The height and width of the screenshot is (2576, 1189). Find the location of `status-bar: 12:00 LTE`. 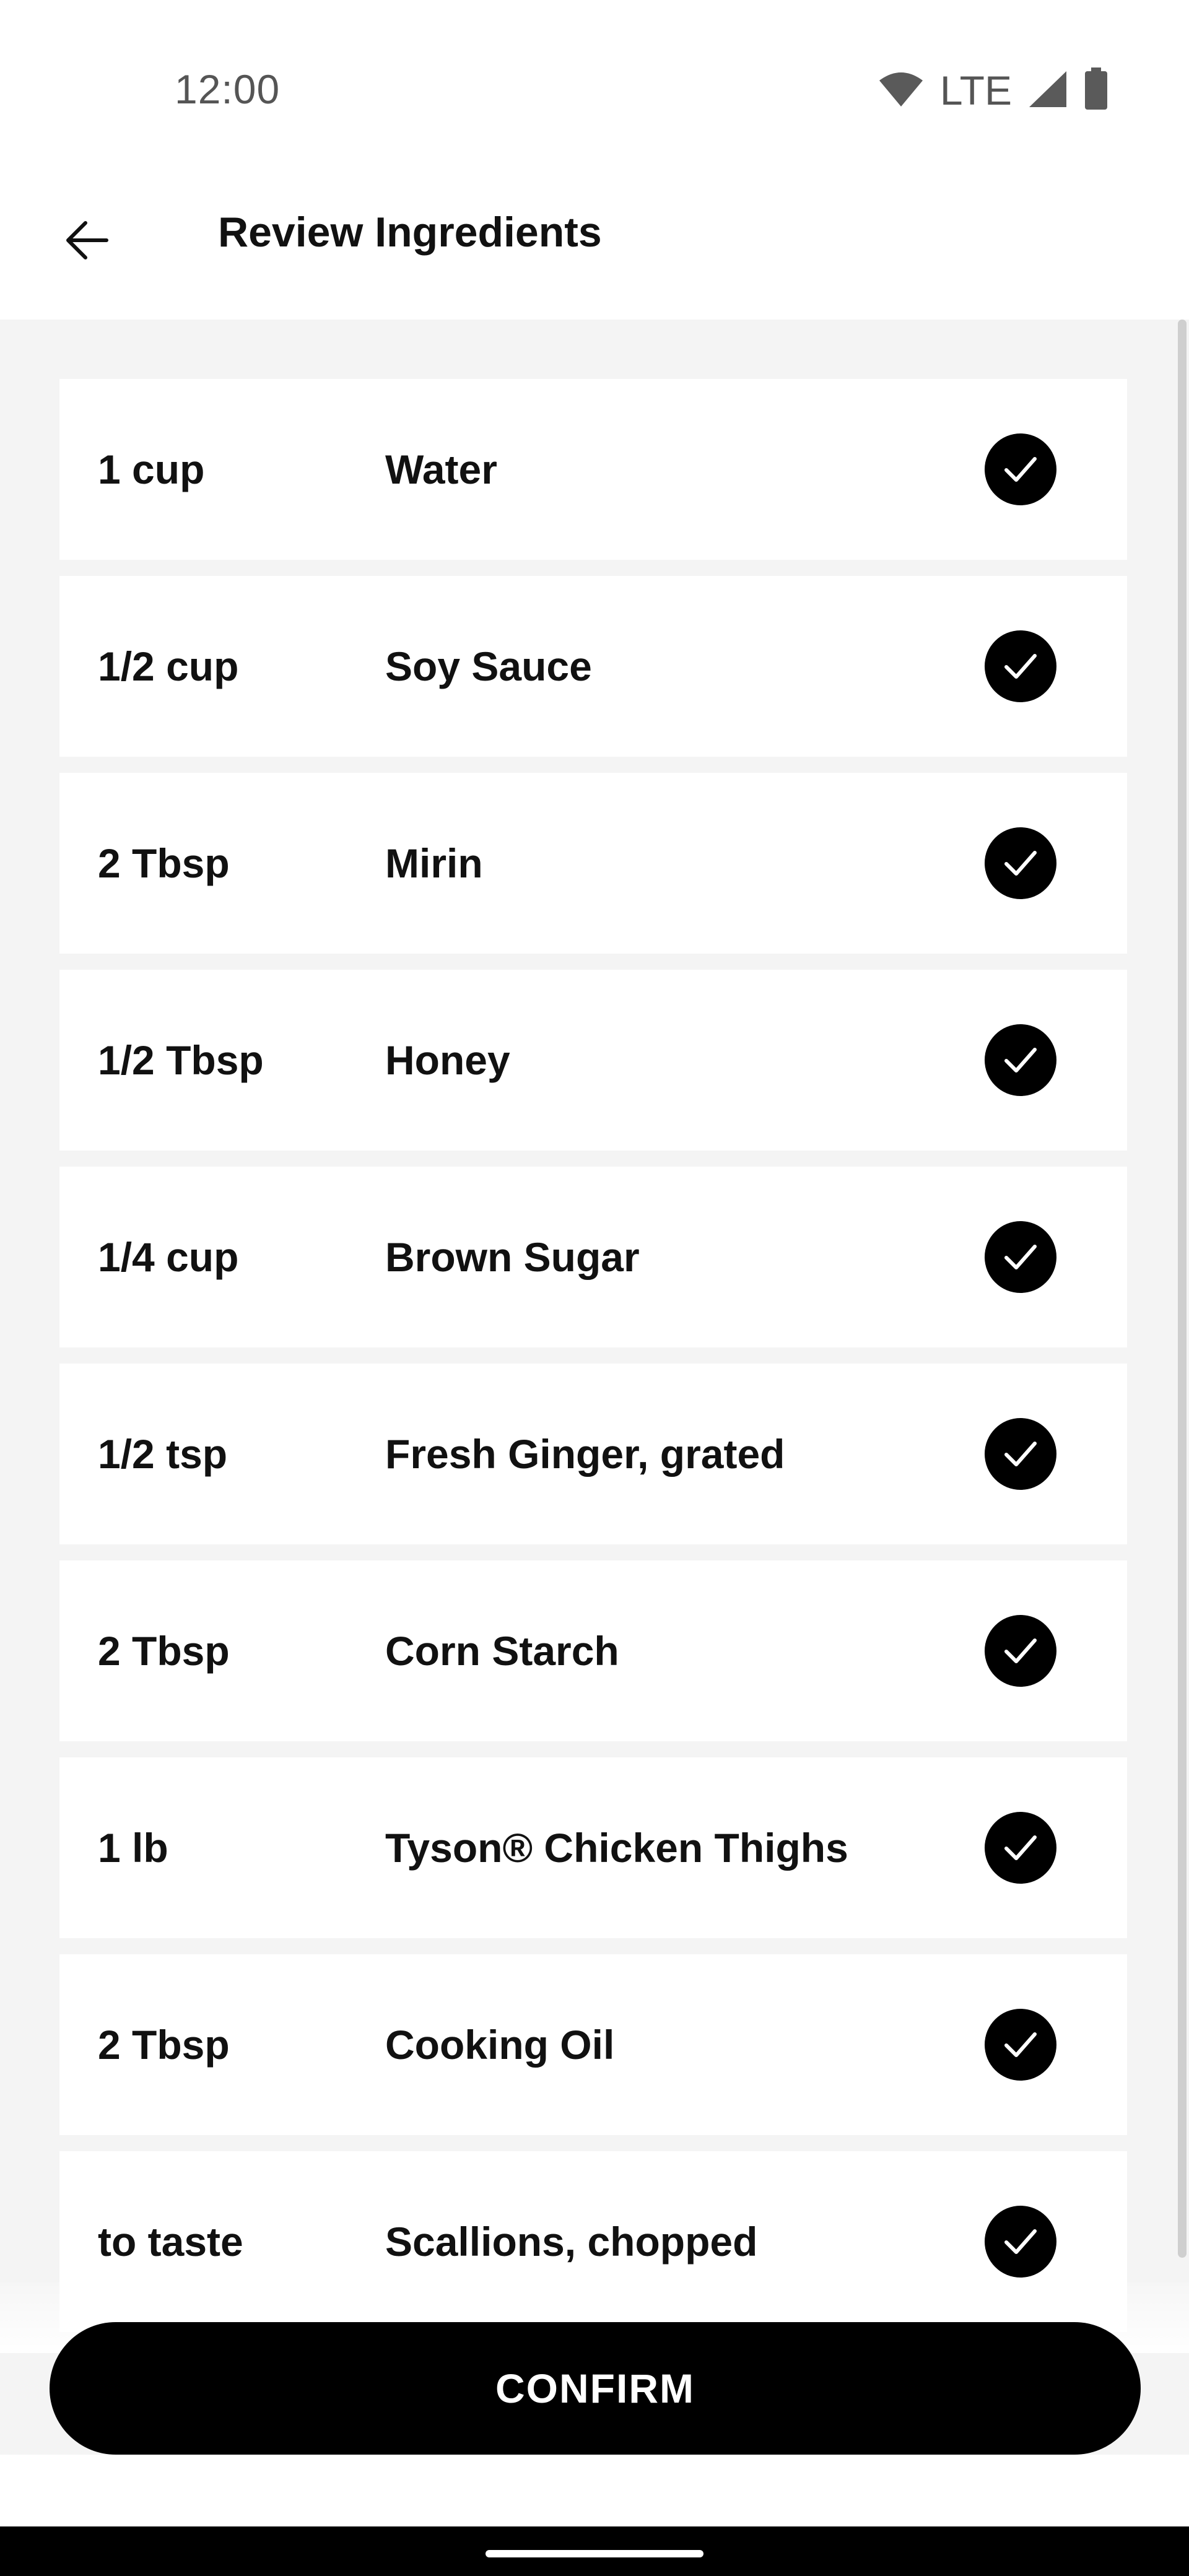

status-bar: 12:00 LTE is located at coordinates (594, 90).